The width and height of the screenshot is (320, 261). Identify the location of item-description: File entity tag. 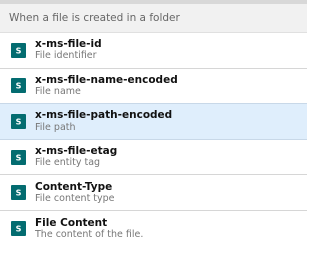
(68, 163).